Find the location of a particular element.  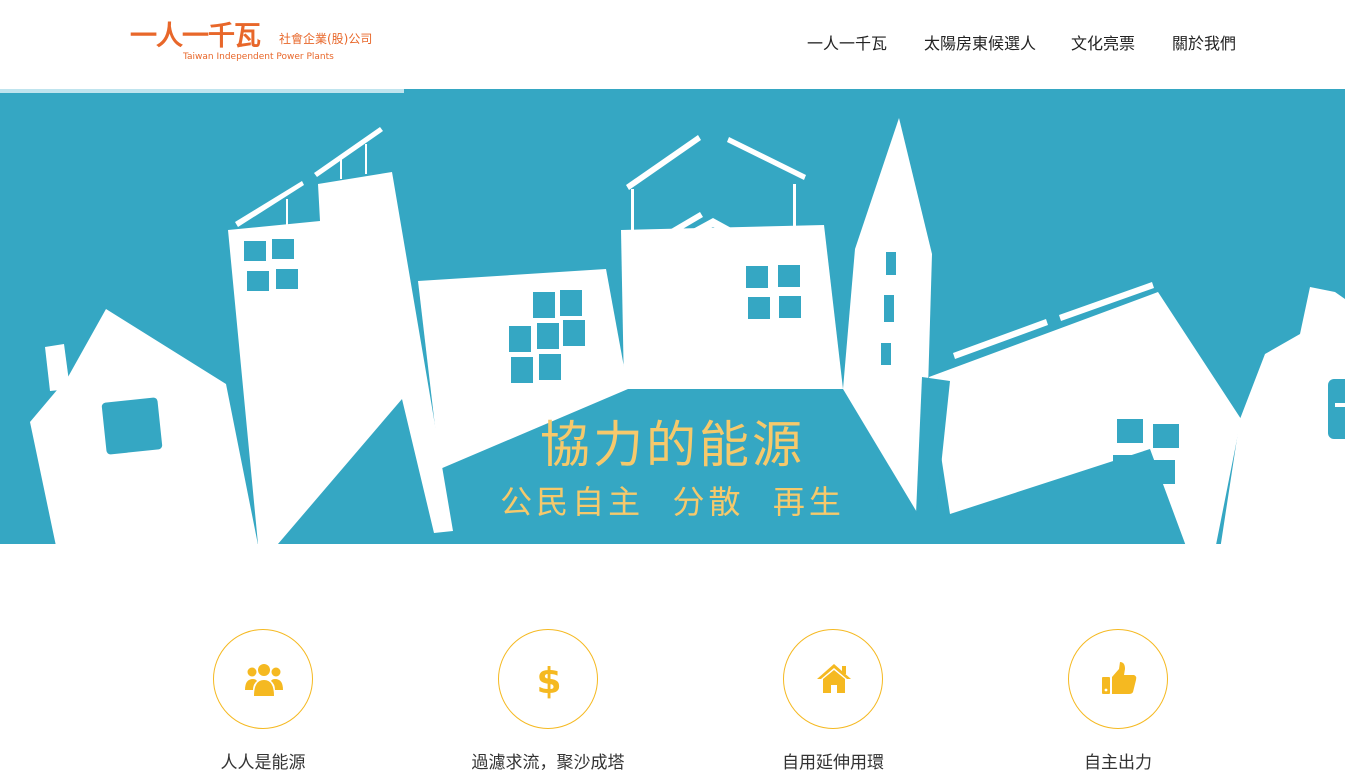

feature-circle-funding: $ is located at coordinates (548, 679).